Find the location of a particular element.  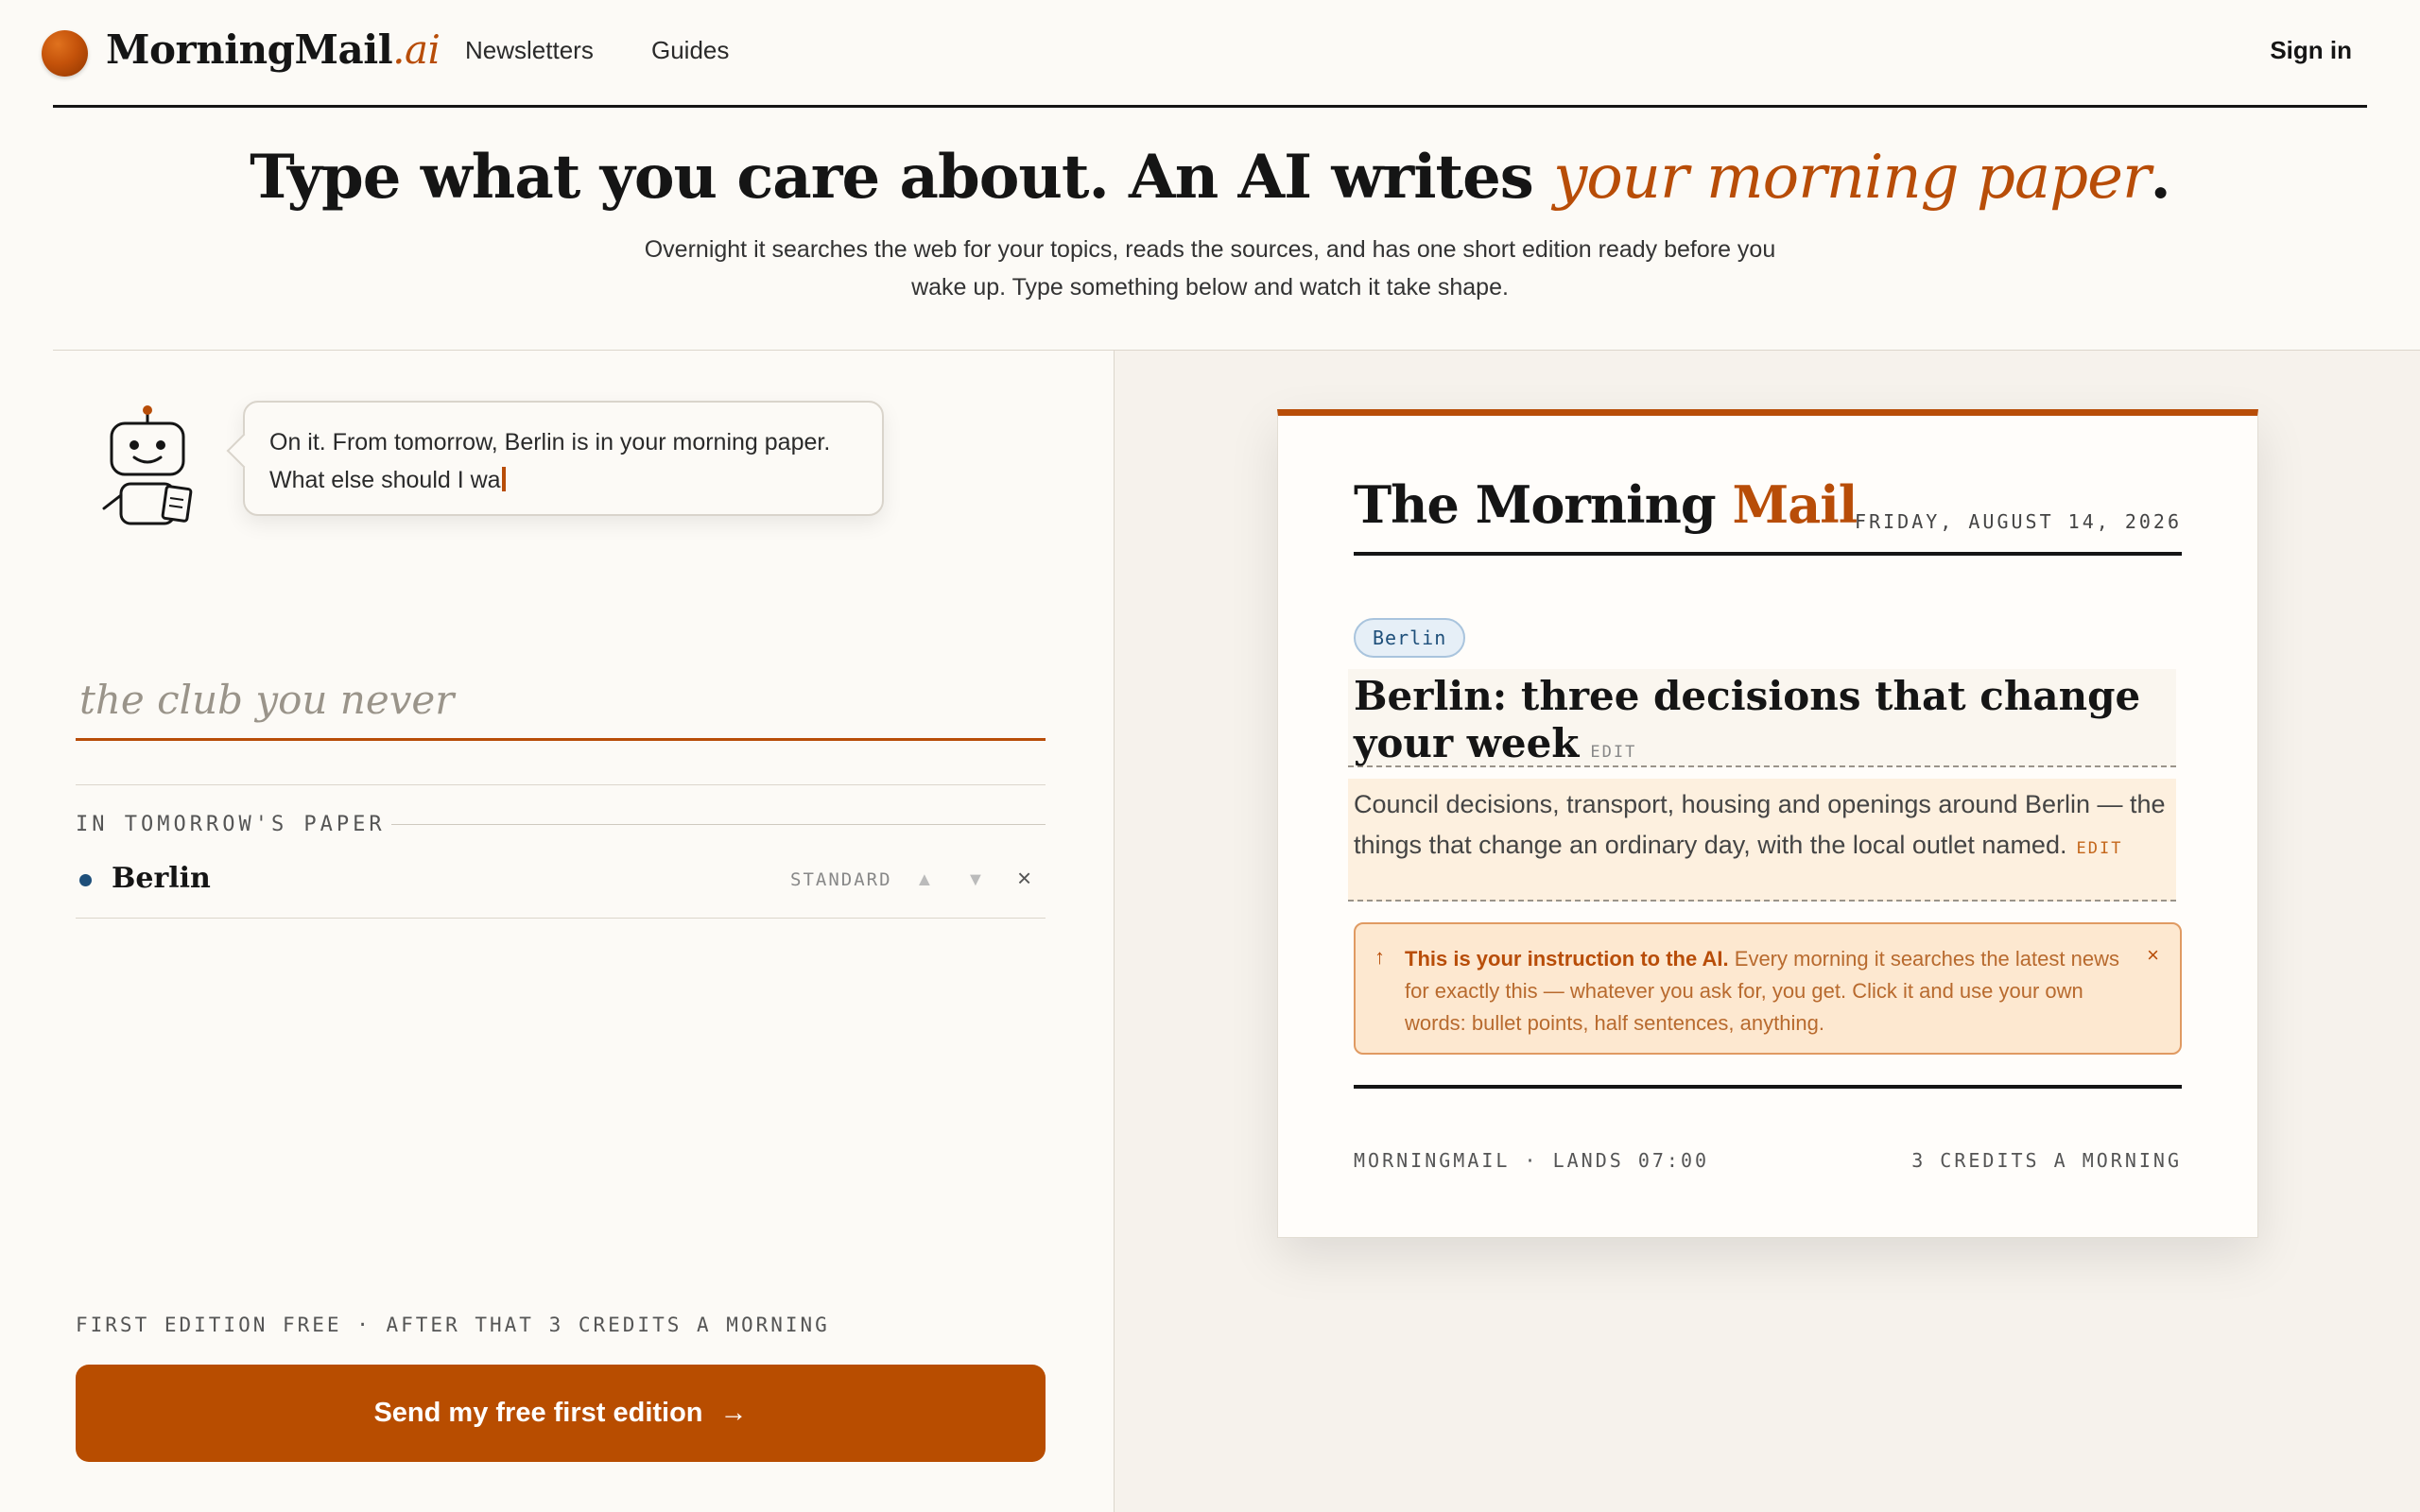

move-up-icon: ▲ is located at coordinates (924, 880).